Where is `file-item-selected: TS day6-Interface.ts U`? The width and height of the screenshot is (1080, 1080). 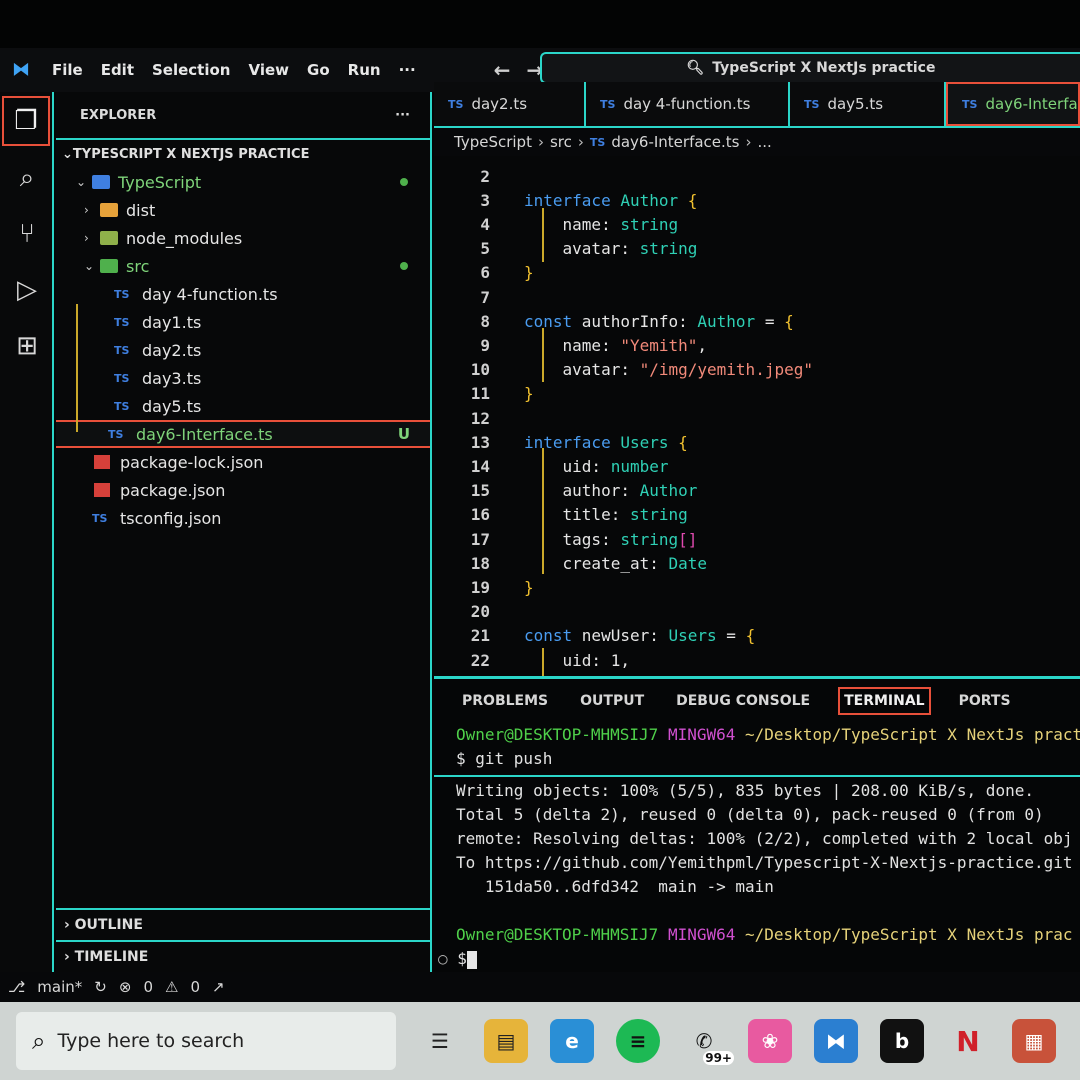 file-item-selected: TS day6-Interface.ts U is located at coordinates (243, 434).